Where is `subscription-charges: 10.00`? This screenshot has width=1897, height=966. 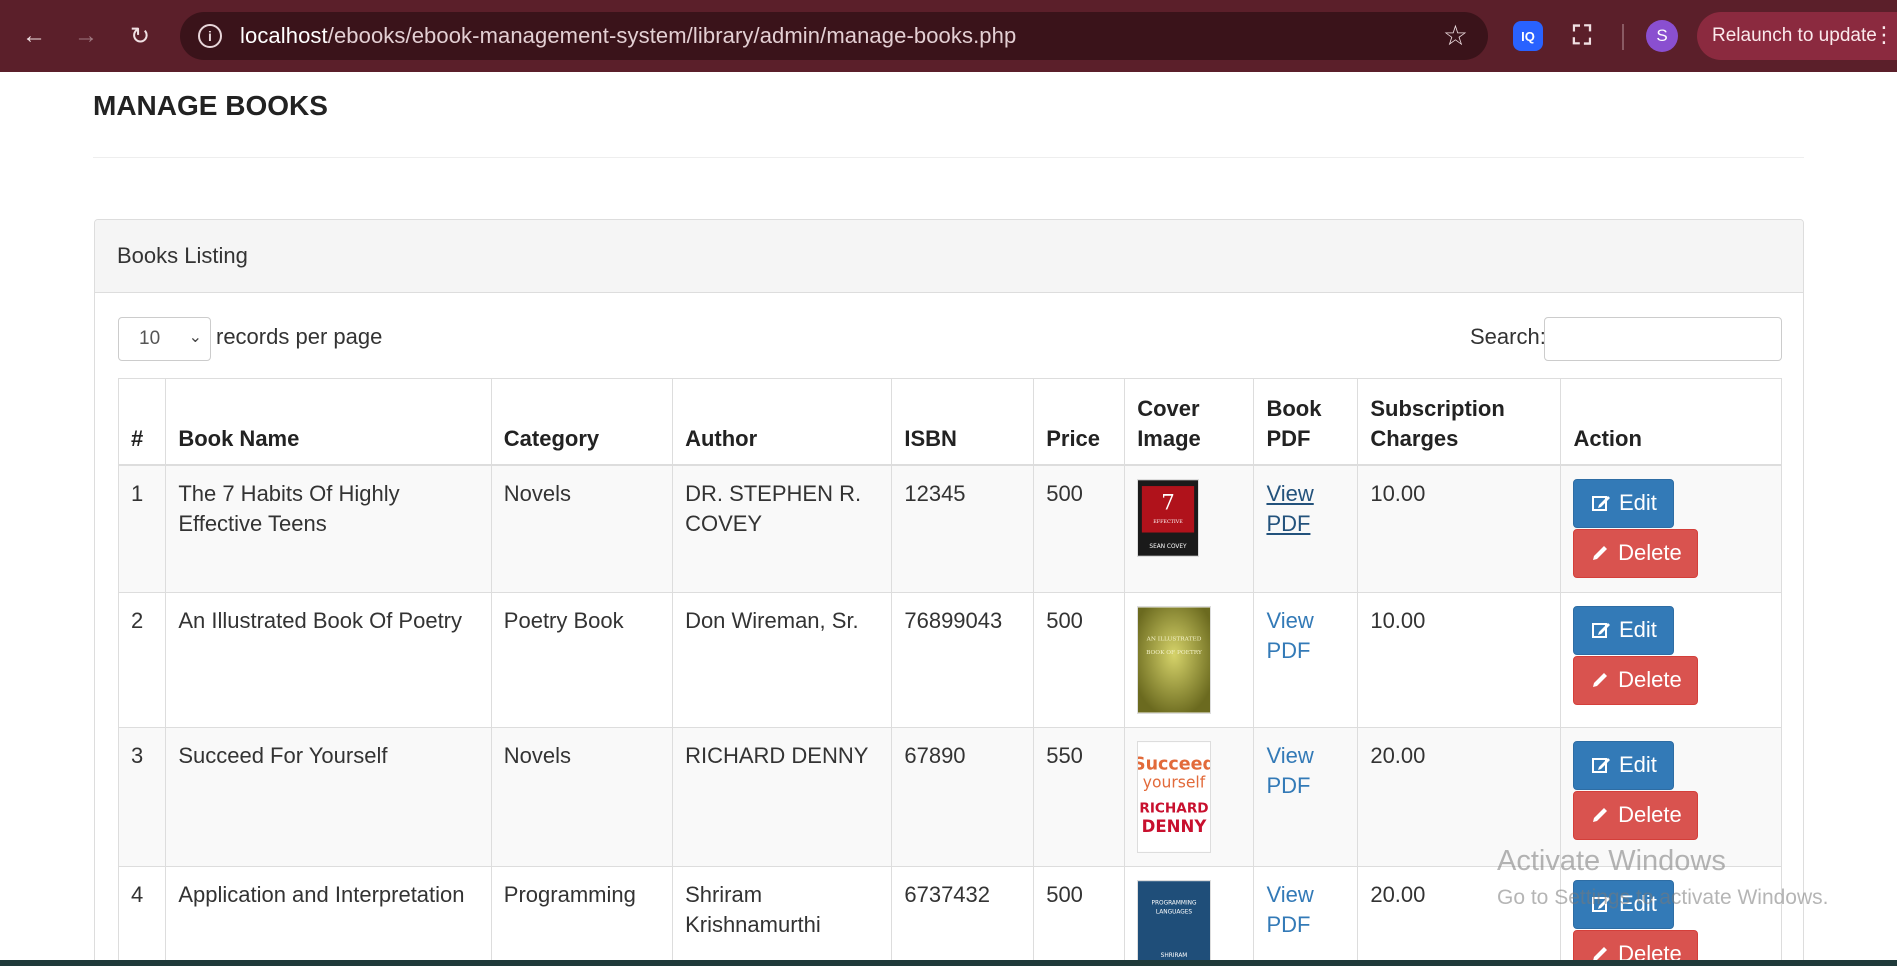
subscription-charges: 10.00 is located at coordinates (1459, 528).